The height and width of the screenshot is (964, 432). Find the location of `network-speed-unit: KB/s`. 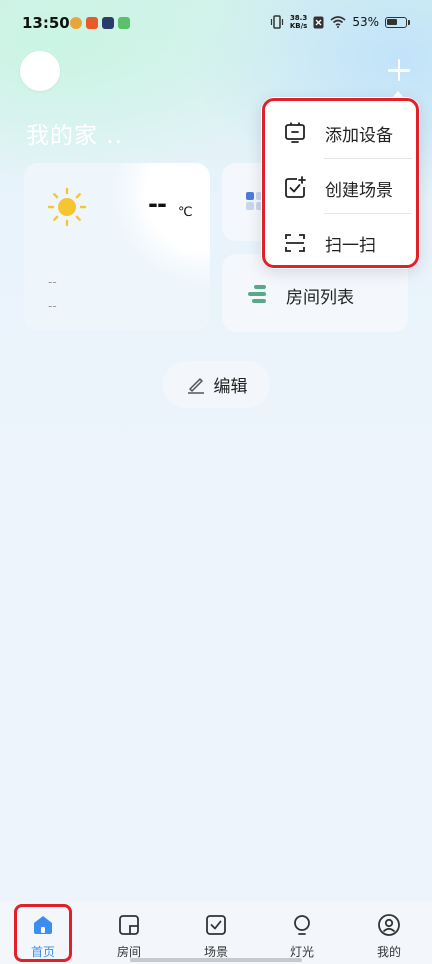

network-speed-unit: KB/s is located at coordinates (298, 26).